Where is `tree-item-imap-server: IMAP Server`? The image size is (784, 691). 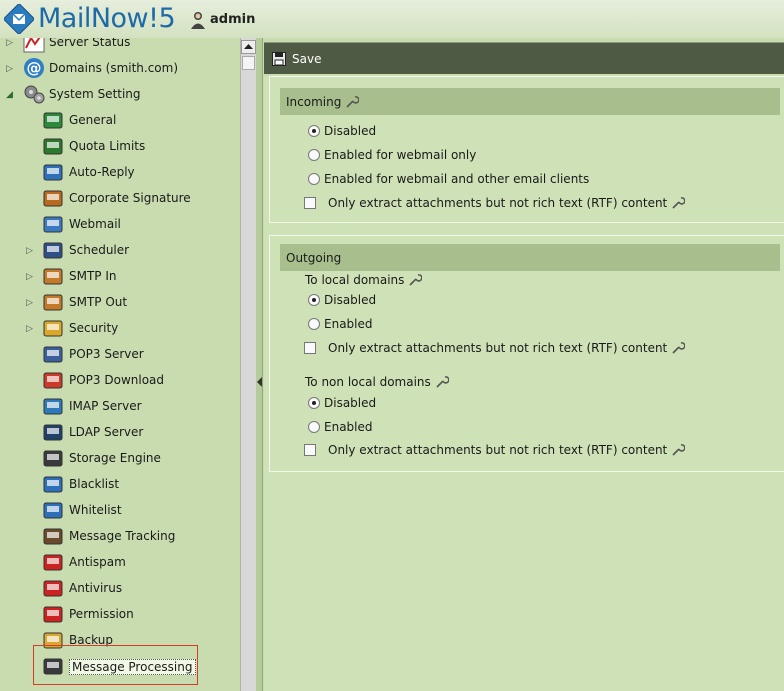
tree-item-imap-server: IMAP Server is located at coordinates (120, 406).